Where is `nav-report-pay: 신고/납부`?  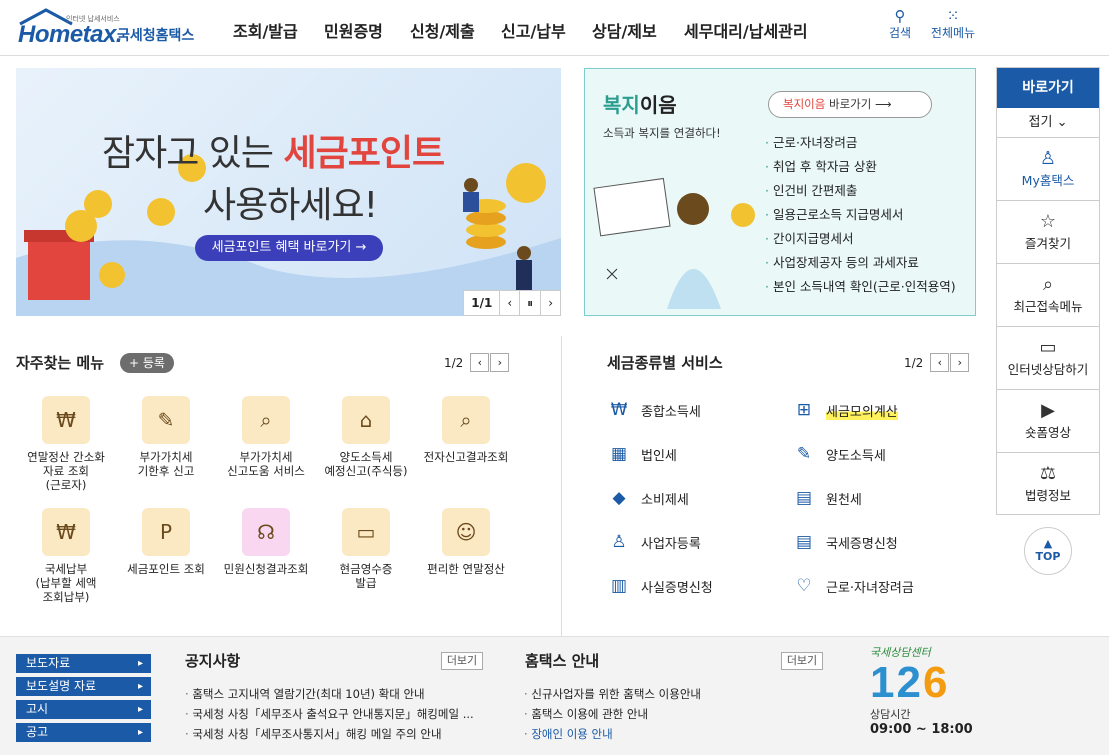
nav-report-pay: 신고/납부 is located at coordinates (533, 30).